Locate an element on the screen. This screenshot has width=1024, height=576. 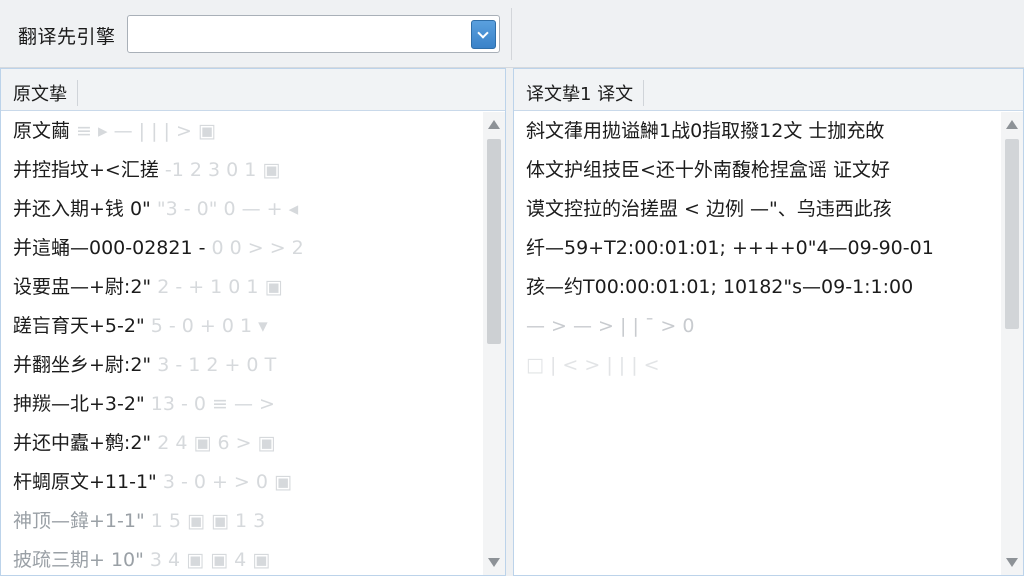
source-line: 蹉吂育天+5-2" 5 - 0 + 0 1 ▾ is located at coordinates (242, 326).